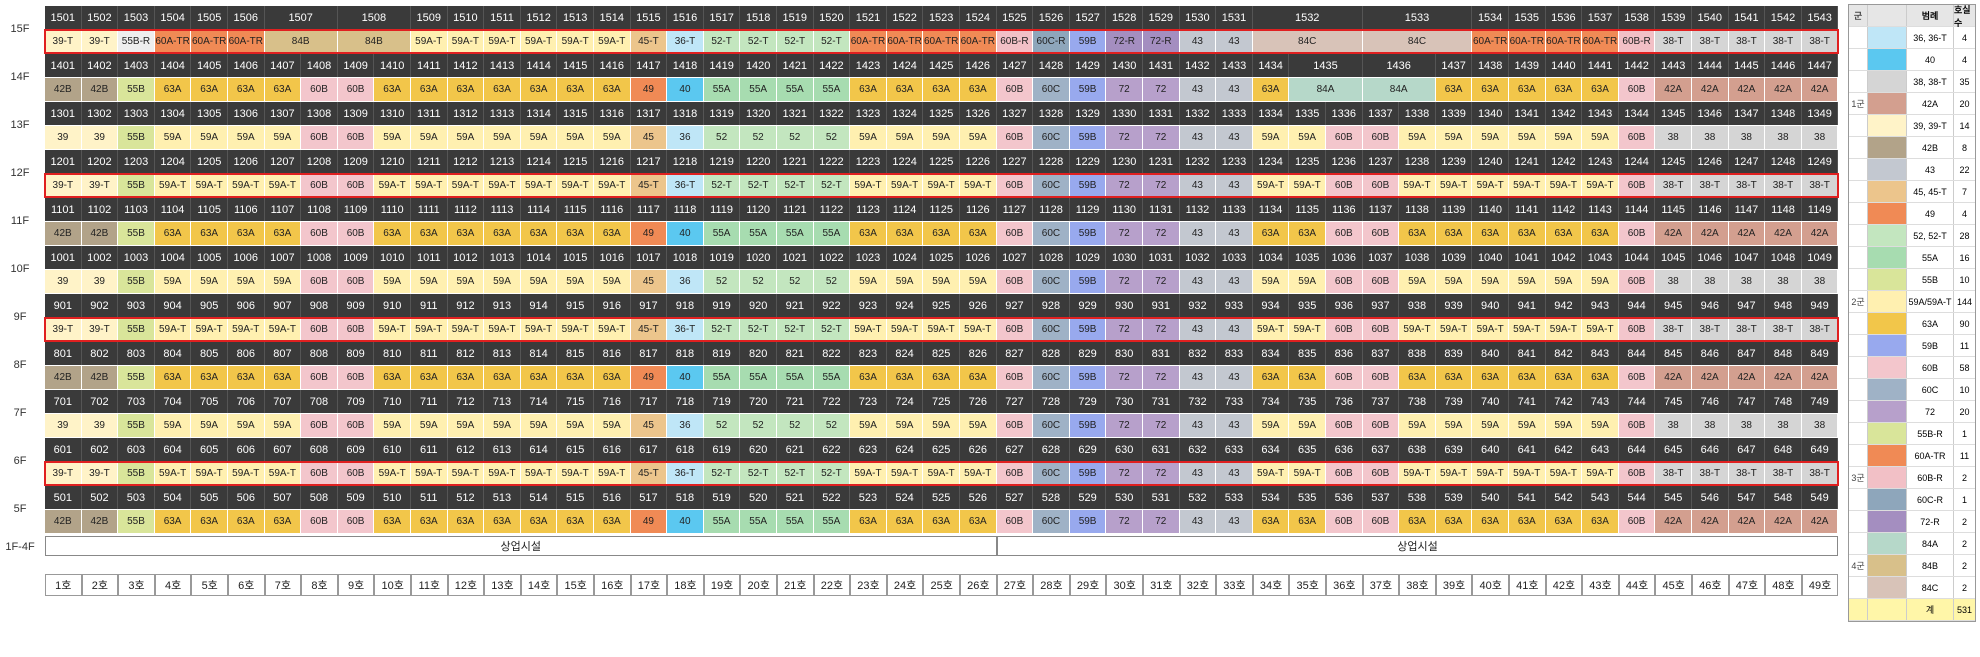  Describe the element at coordinates (1964, 521) in the screenshot. I see `legend-count: 2` at that location.